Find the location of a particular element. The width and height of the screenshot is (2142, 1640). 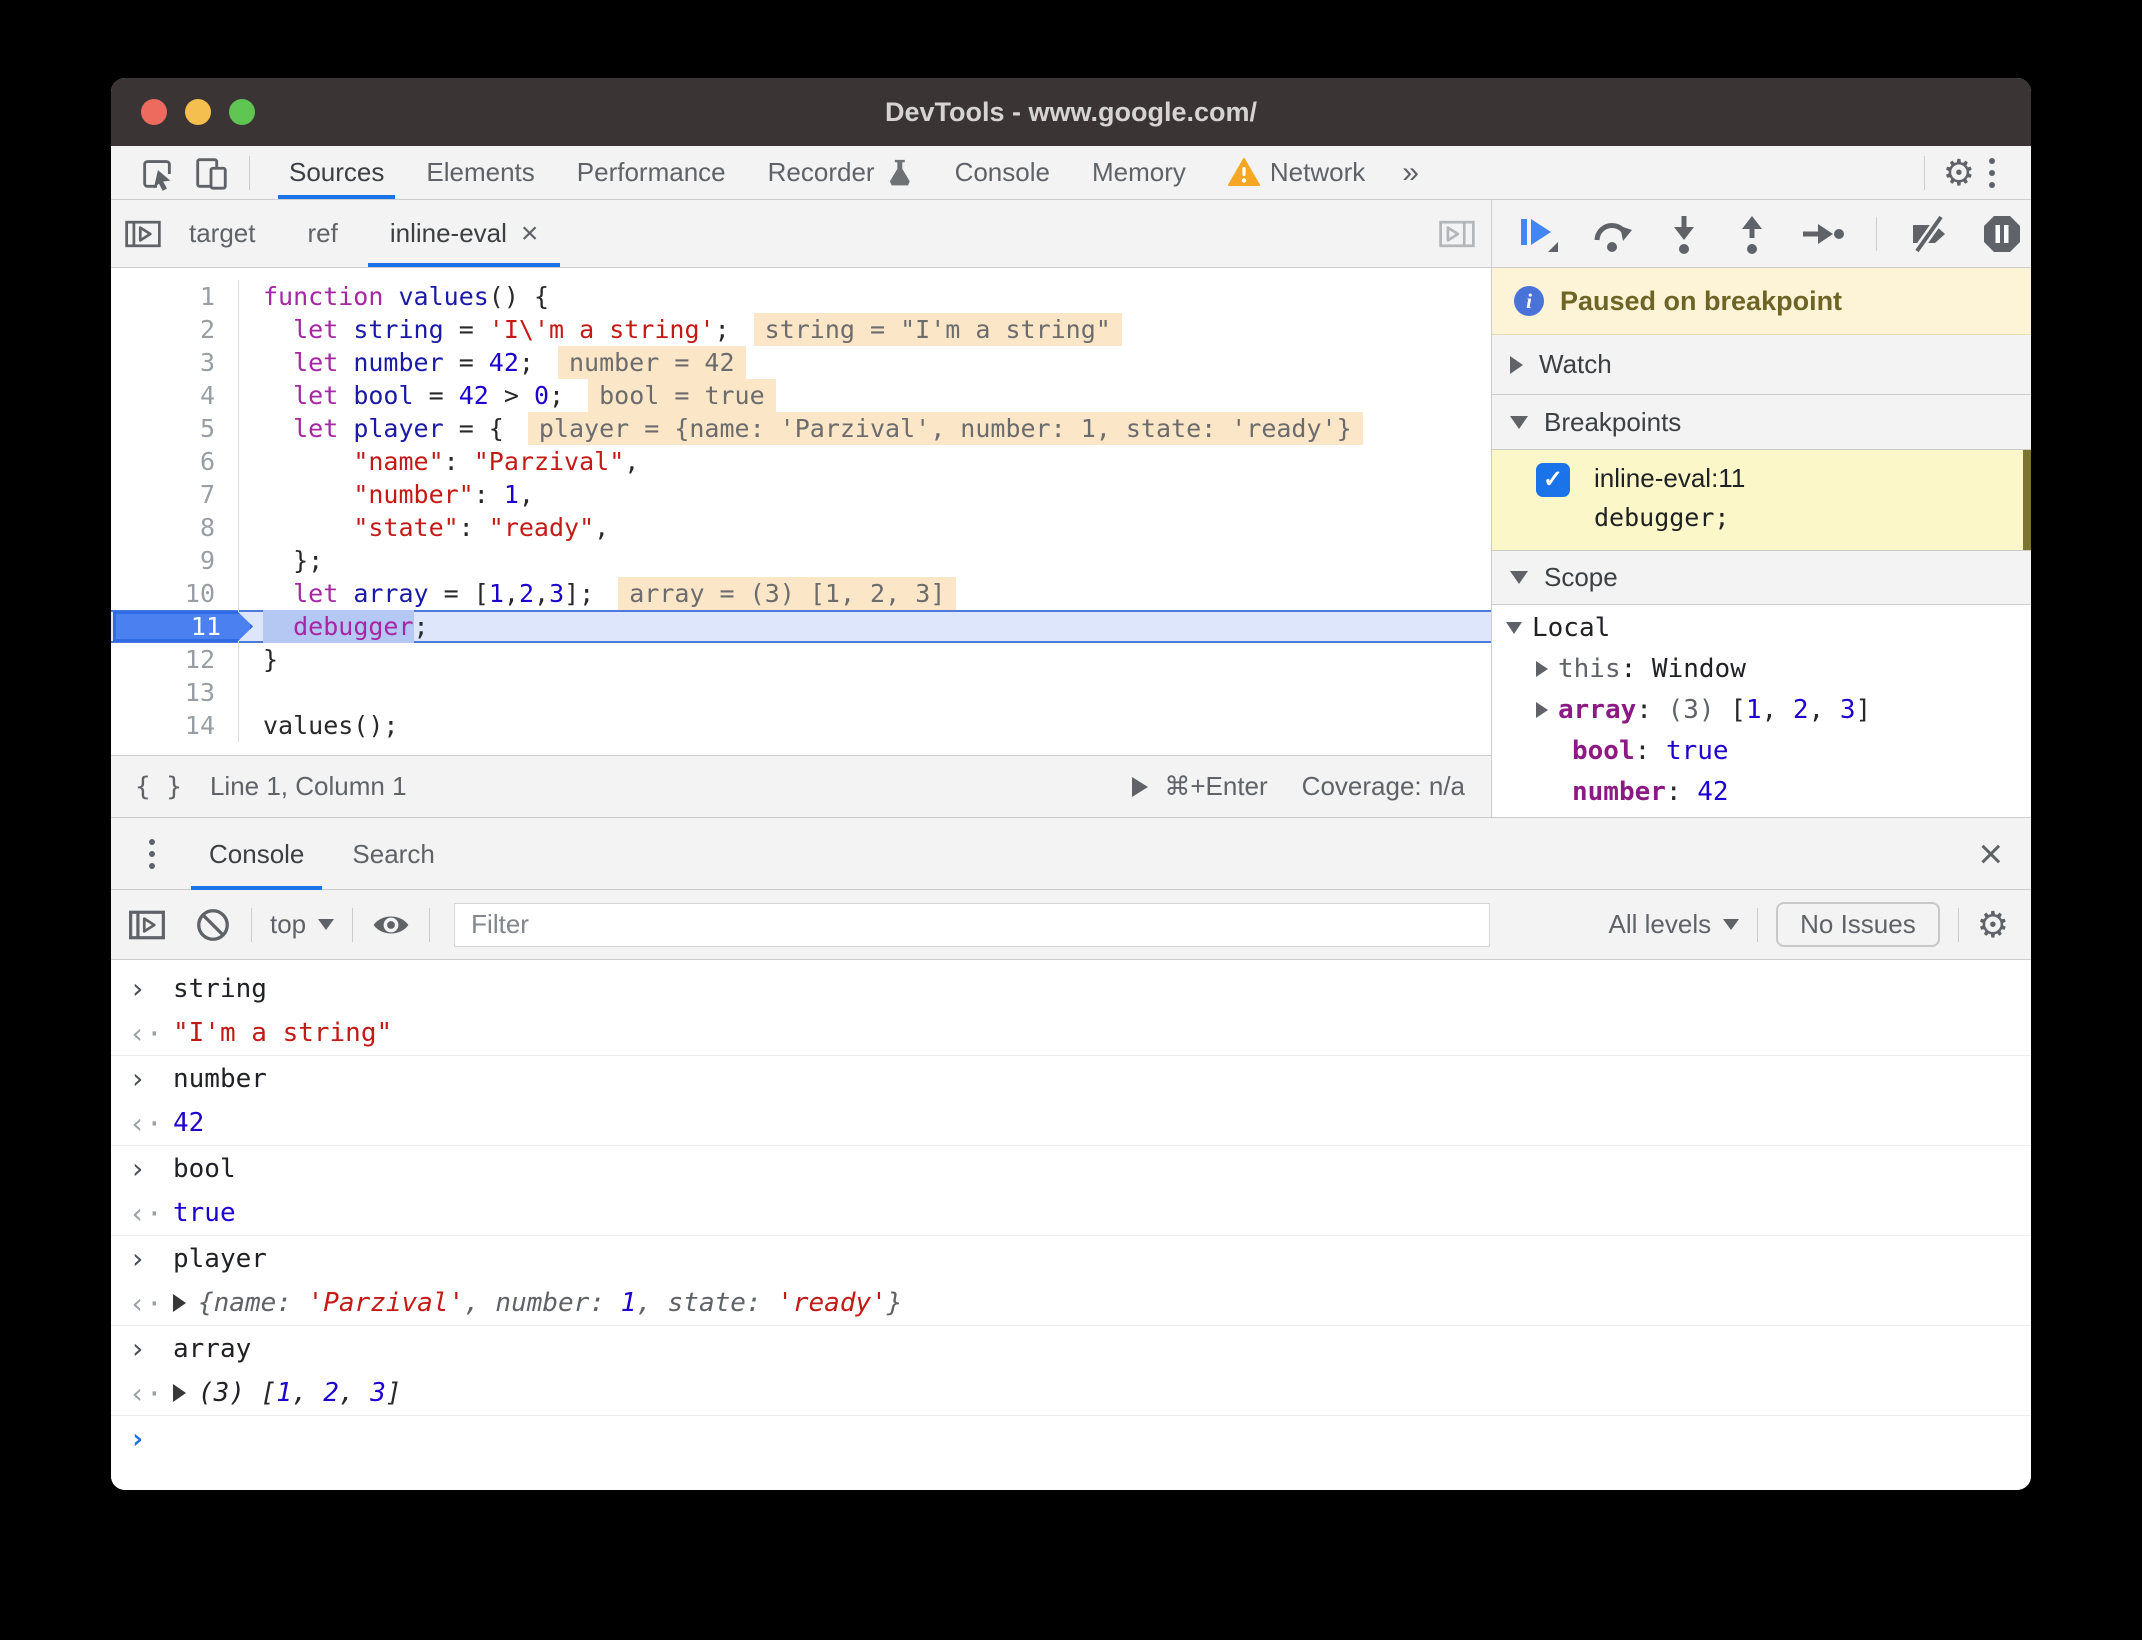

more-tabs-button: » is located at coordinates (1410, 173).